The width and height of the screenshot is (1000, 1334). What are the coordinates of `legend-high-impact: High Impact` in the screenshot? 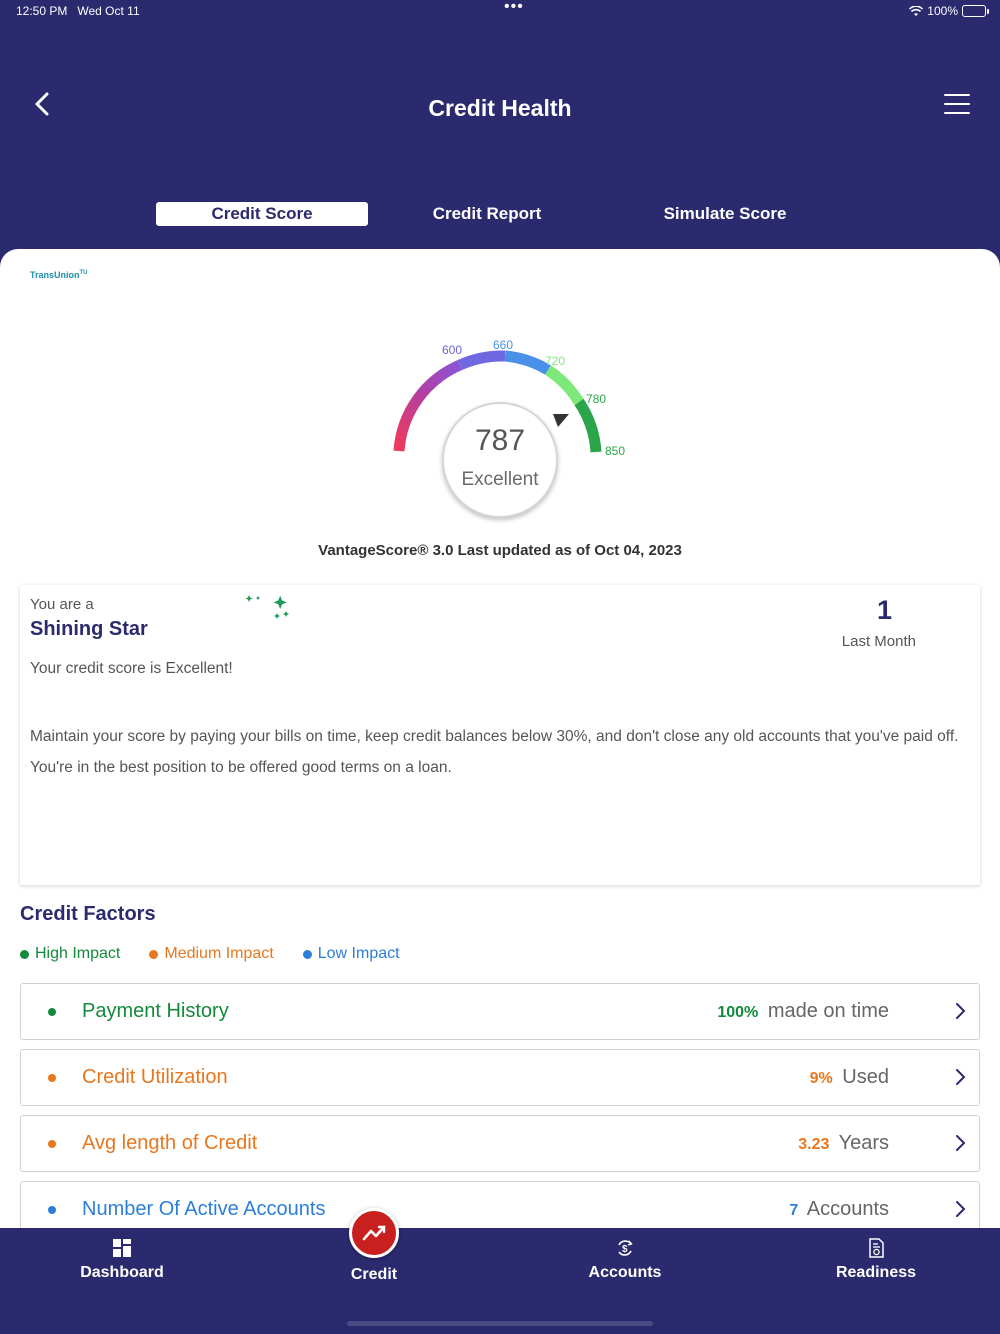 It's located at (70, 954).